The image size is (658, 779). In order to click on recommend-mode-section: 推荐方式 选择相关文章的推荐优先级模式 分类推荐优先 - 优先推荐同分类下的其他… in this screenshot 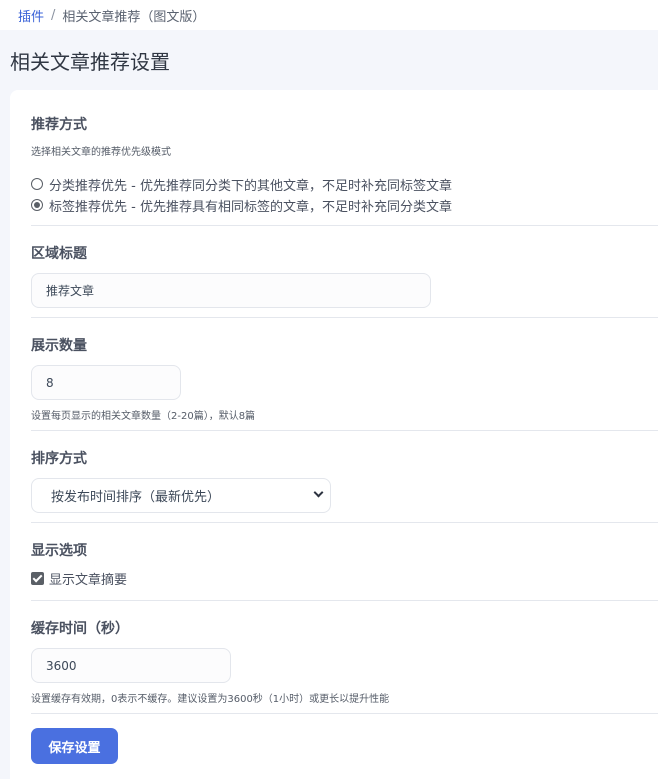, I will do `click(344, 164)`.